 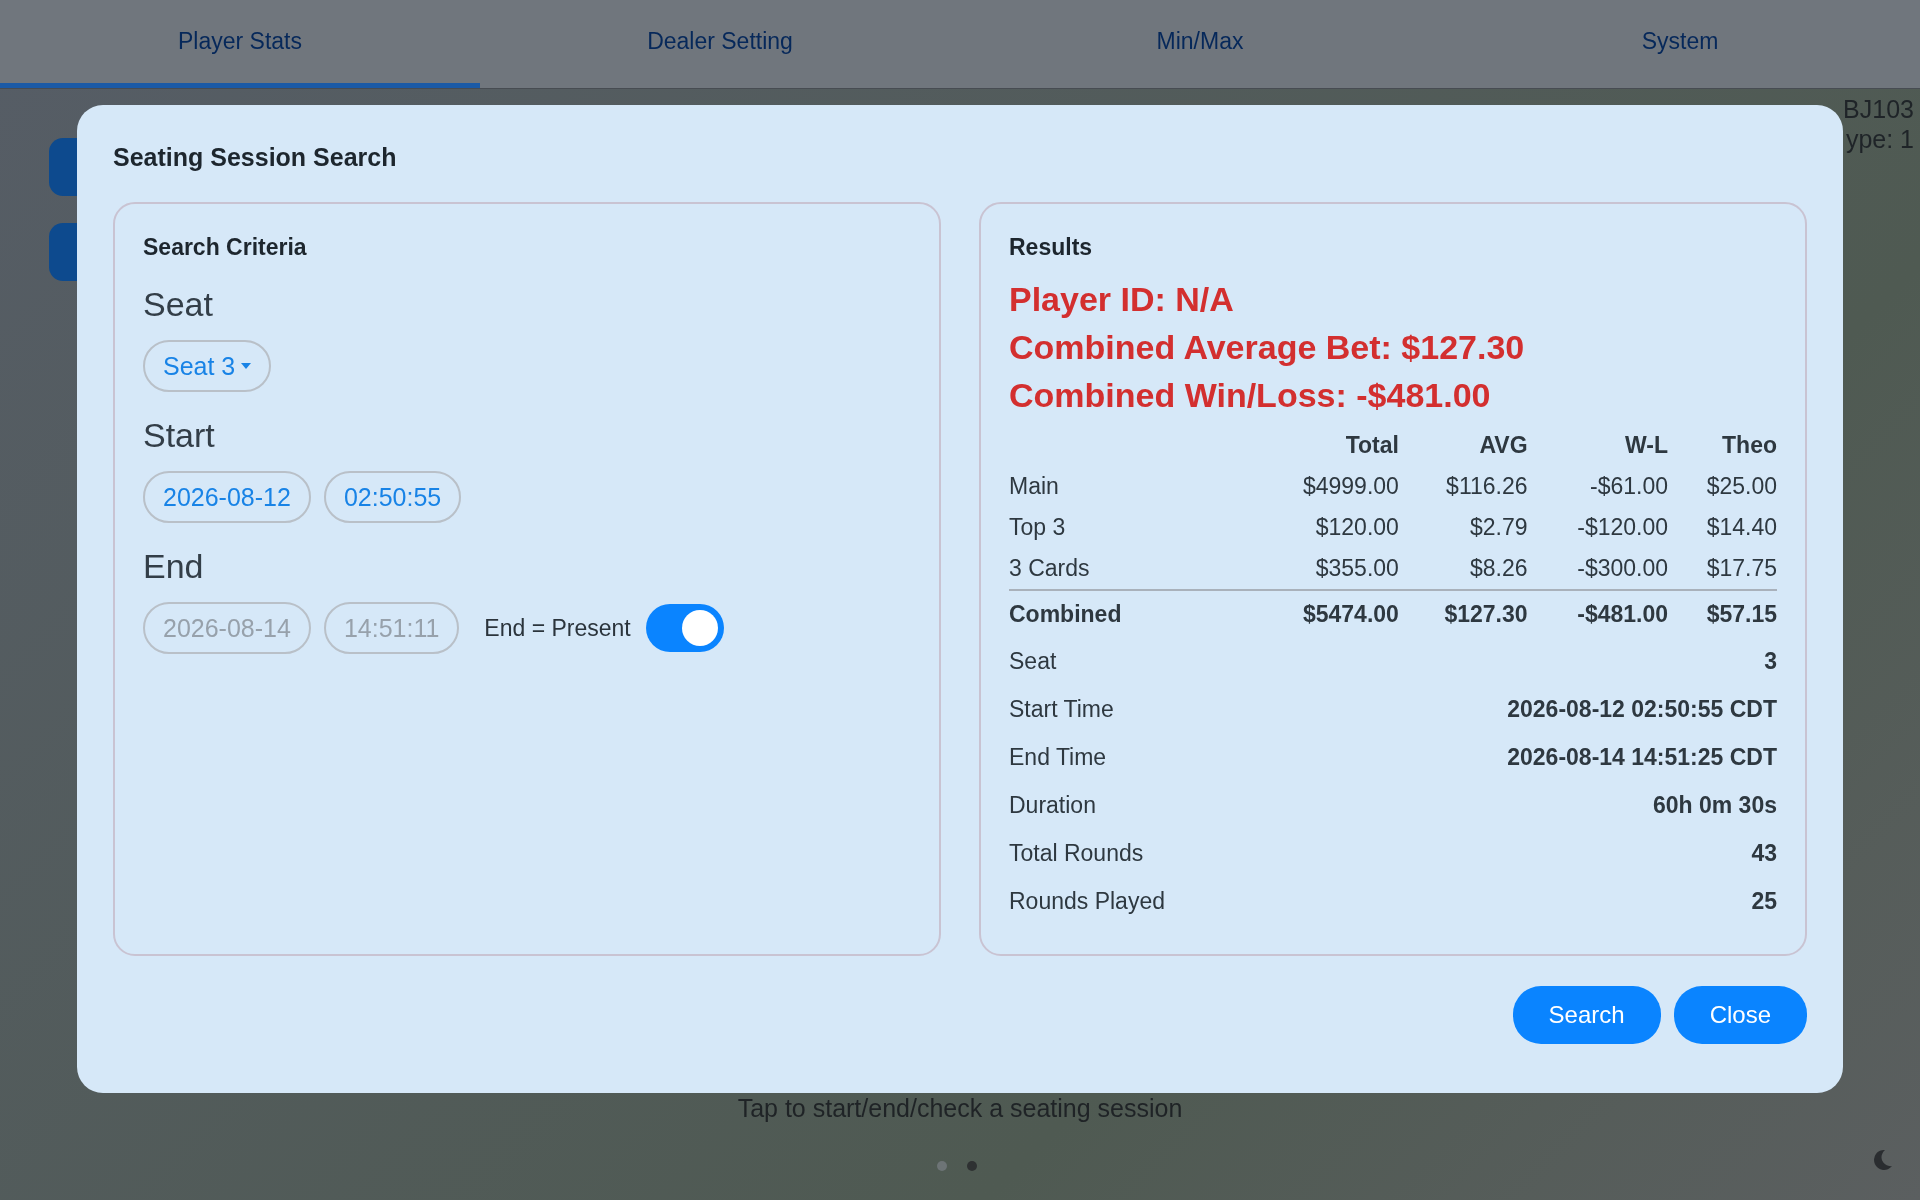 What do you see at coordinates (1642, 708) in the screenshot?
I see `detail-value: 2026-08-12 02:50:55 CDT` at bounding box center [1642, 708].